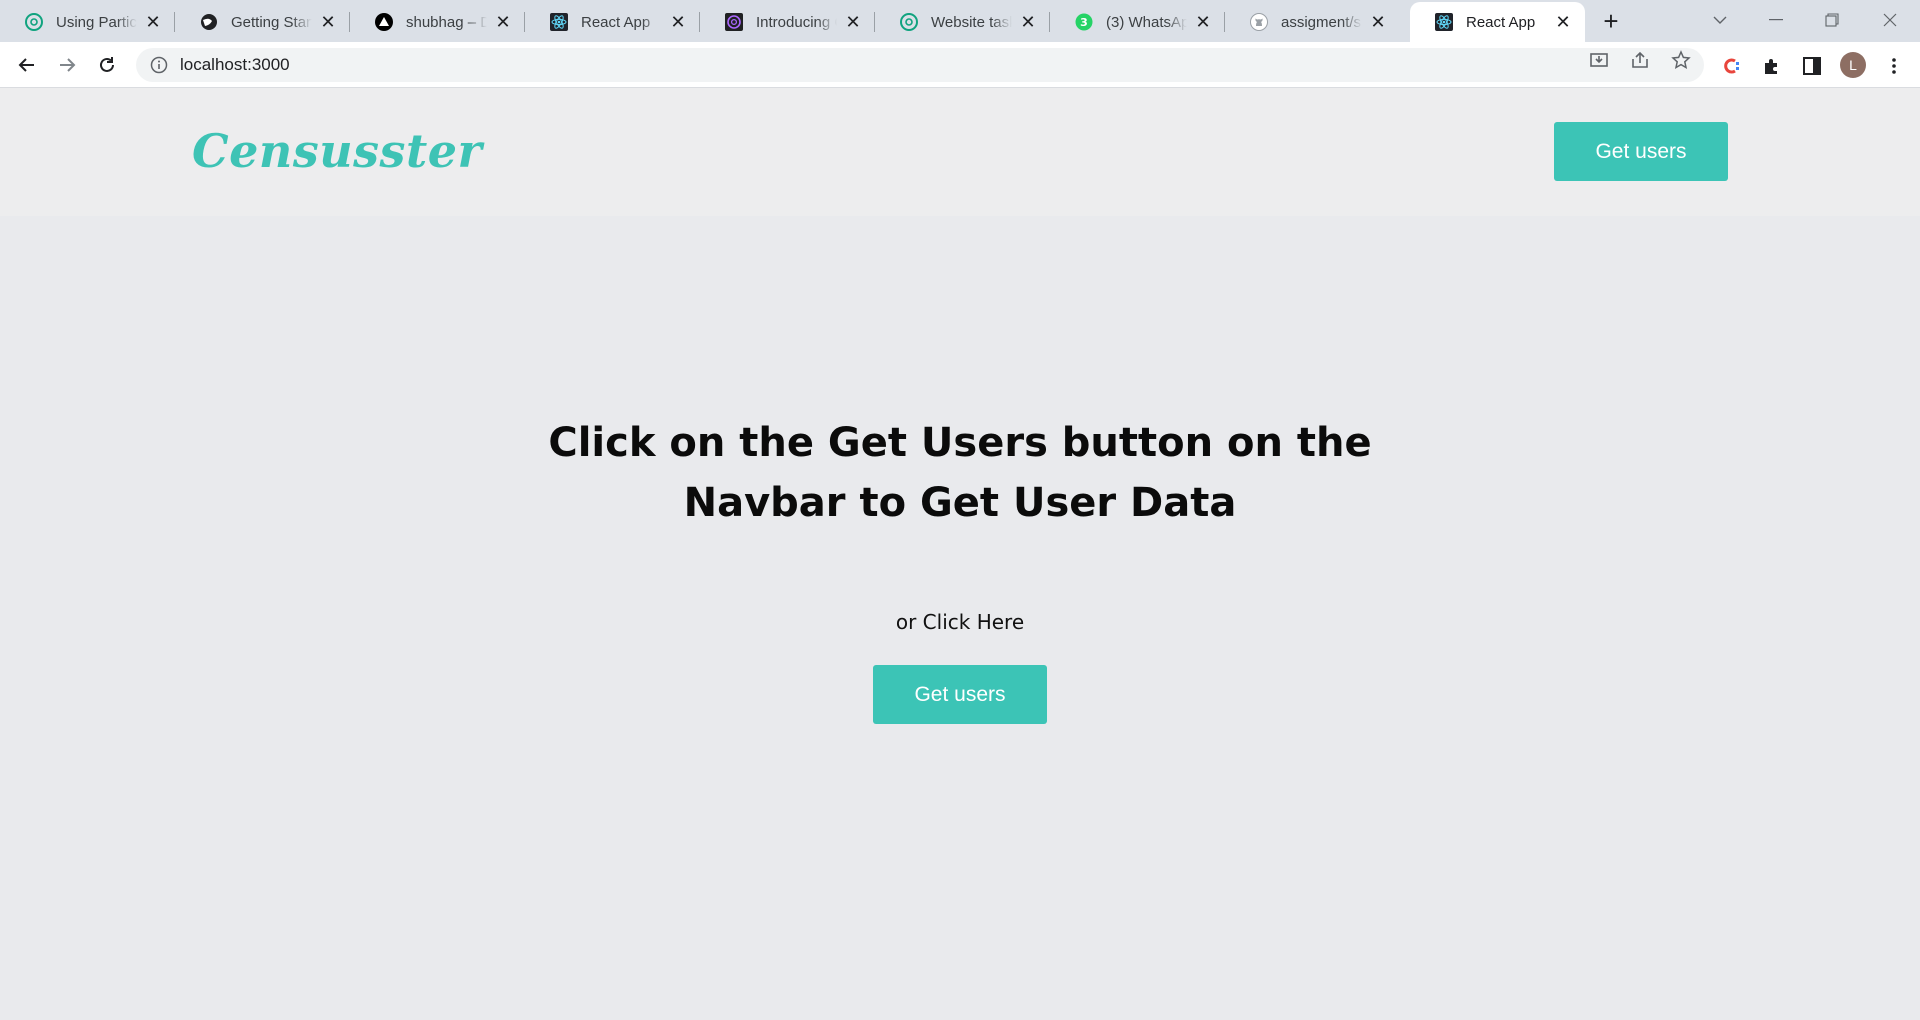 This screenshot has height=1020, width=1920. What do you see at coordinates (1146, 22) in the screenshot?
I see `tab-title: (3) WhatsApp` at bounding box center [1146, 22].